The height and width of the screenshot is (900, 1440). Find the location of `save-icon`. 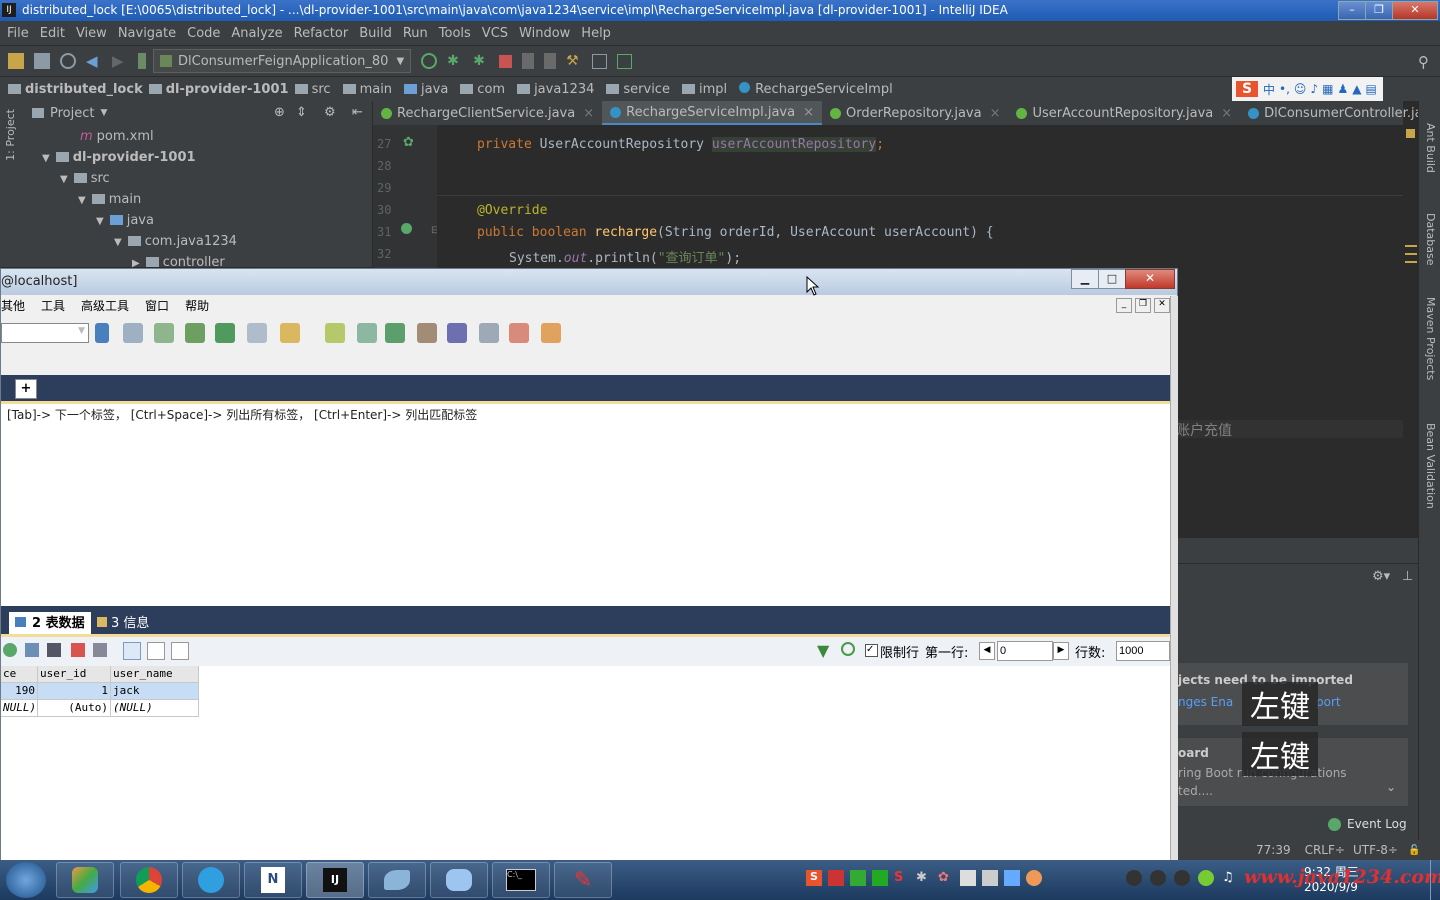

save-icon is located at coordinates (54, 650).